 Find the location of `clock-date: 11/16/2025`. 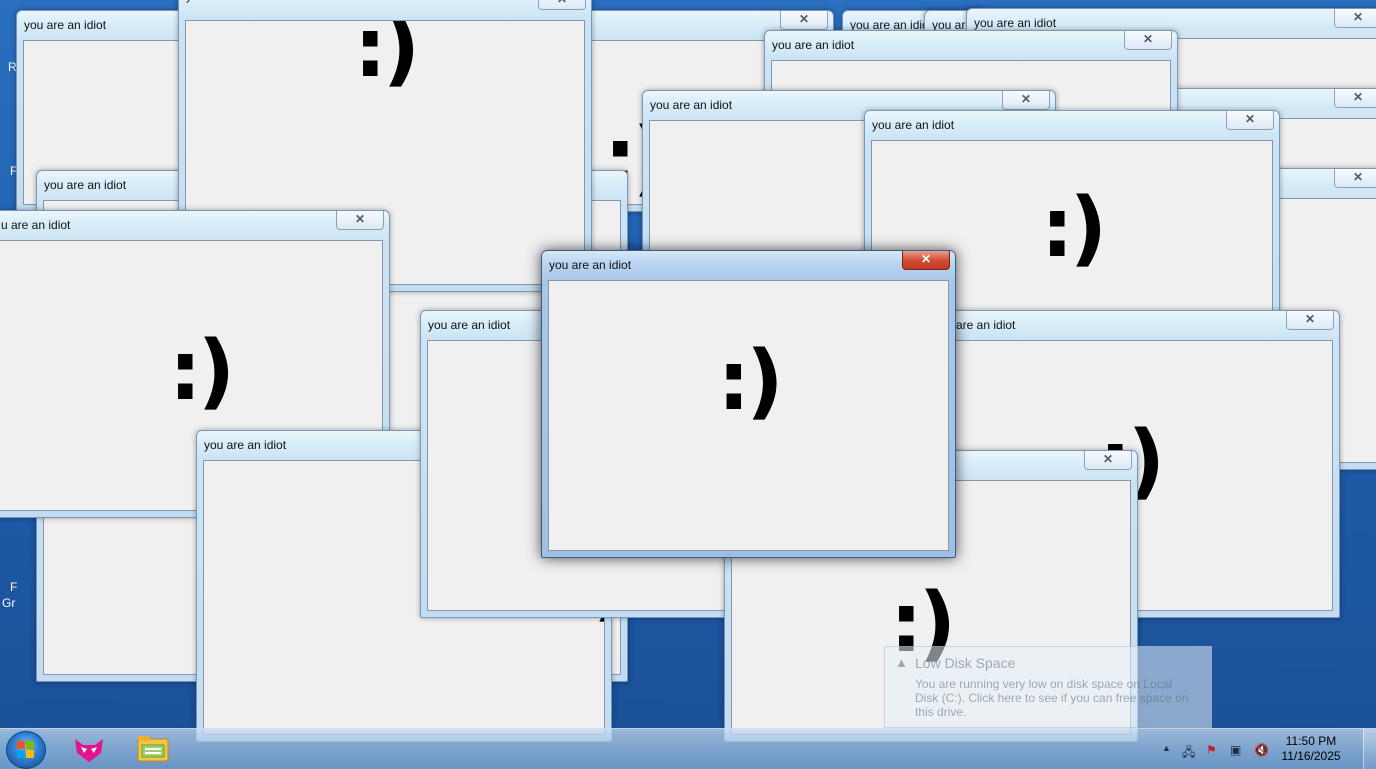

clock-date: 11/16/2025 is located at coordinates (1311, 756).